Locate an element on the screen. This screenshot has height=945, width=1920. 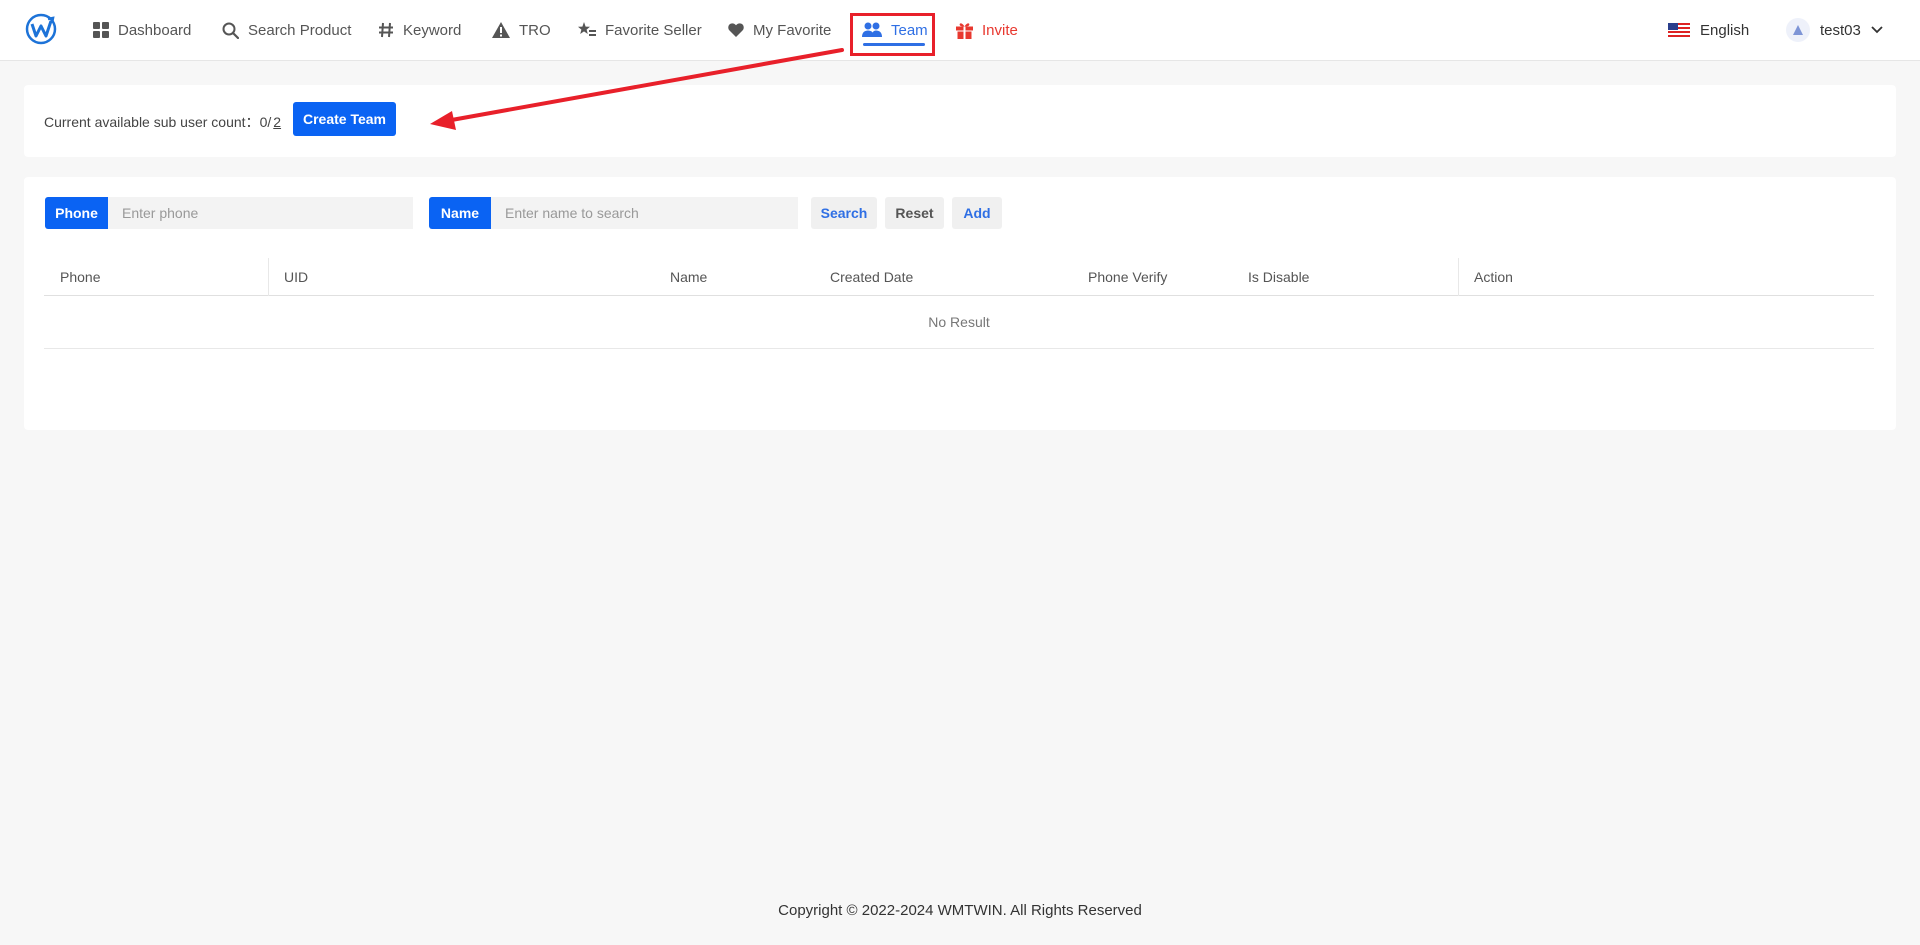
column-header-is-disable: Is Disable is located at coordinates (1278, 277).